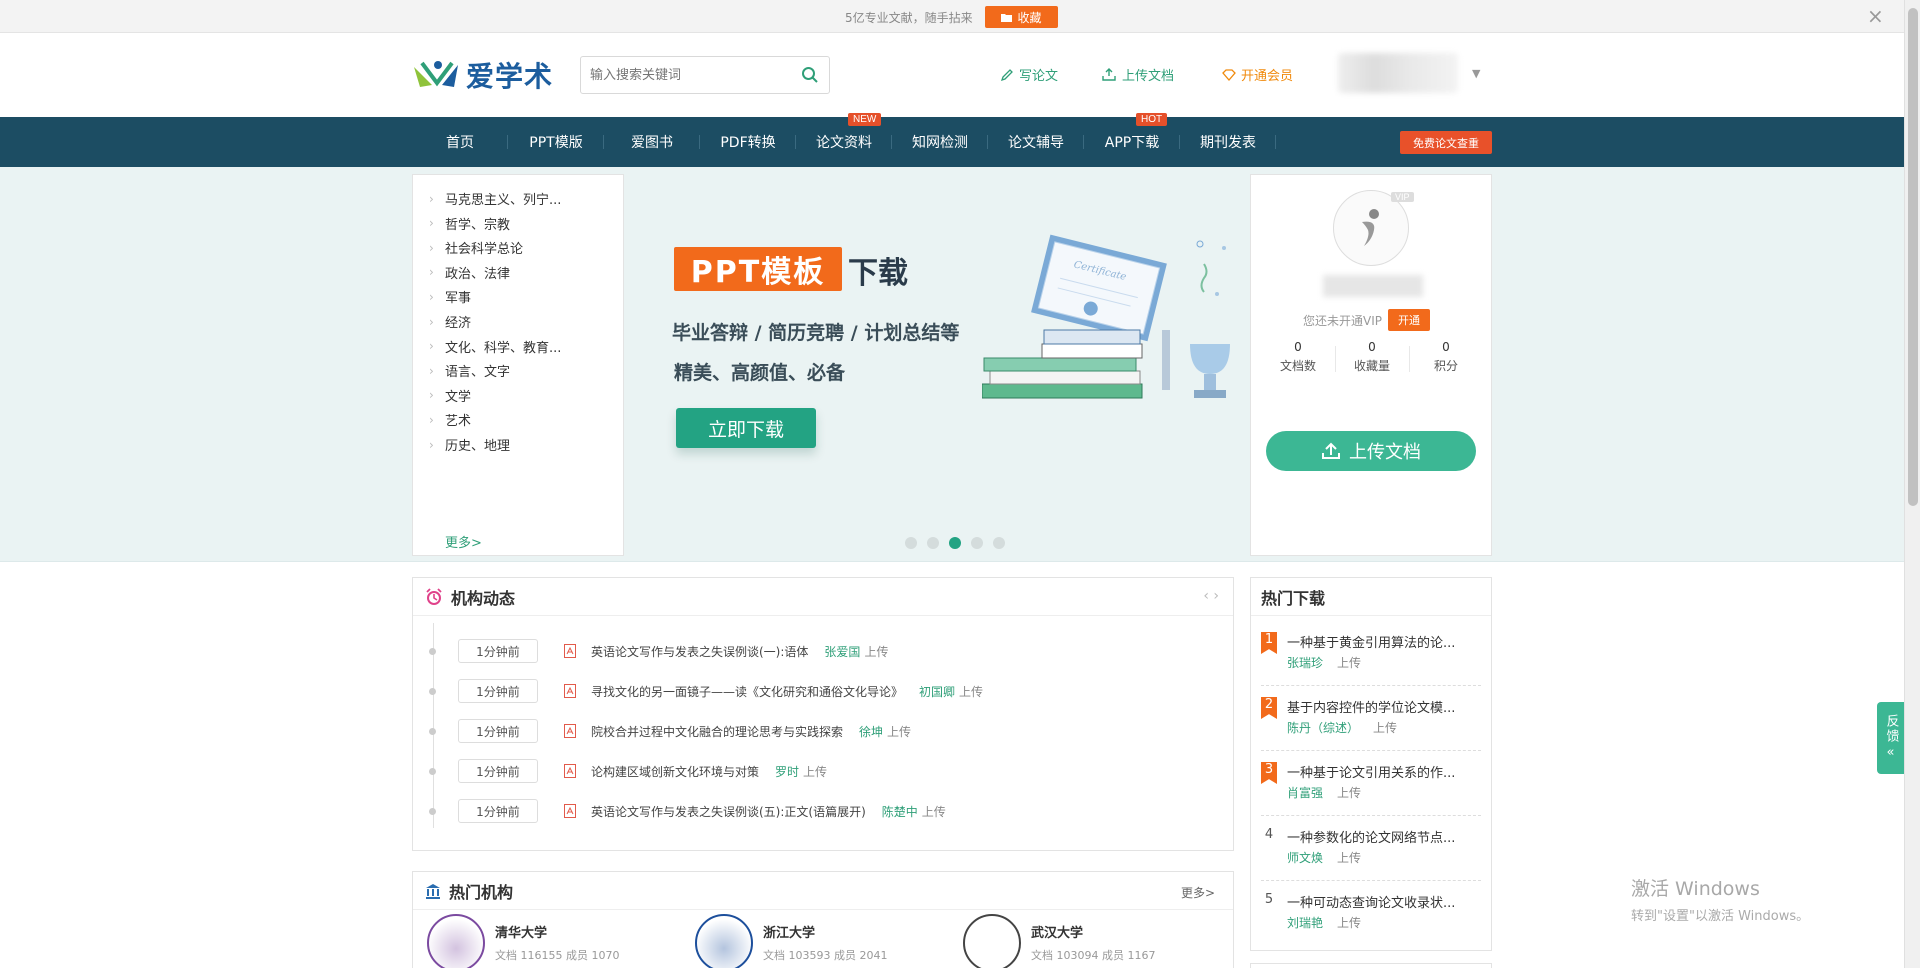 Image resolution: width=1920 pixels, height=968 pixels. What do you see at coordinates (1476, 73) in the screenshot?
I see `caret-down-icon: ▼` at bounding box center [1476, 73].